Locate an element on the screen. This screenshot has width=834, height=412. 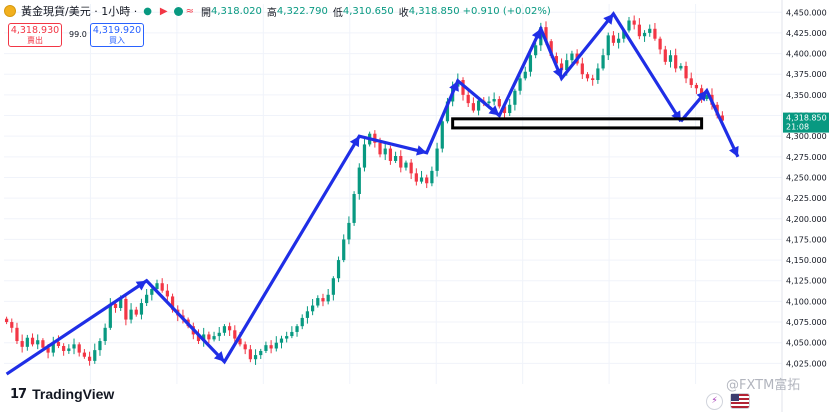
high-label: 高 is located at coordinates (271, 13).